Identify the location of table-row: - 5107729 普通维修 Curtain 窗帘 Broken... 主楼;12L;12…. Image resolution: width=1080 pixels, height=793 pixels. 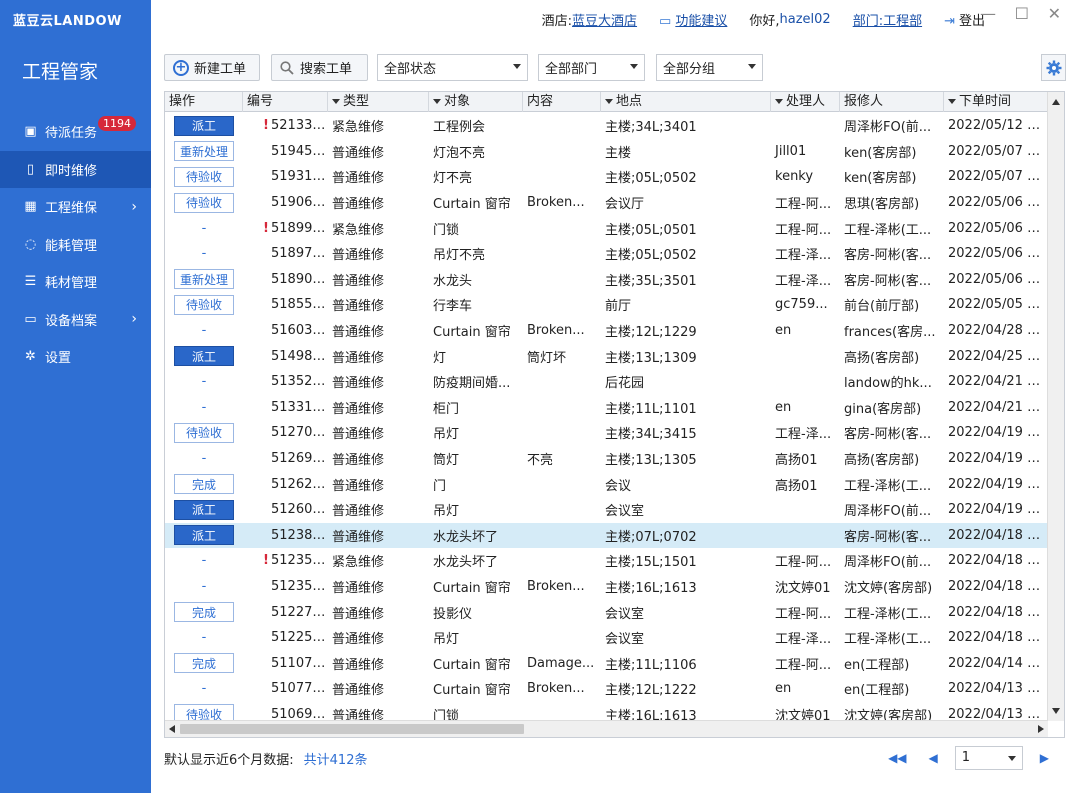
(606, 689).